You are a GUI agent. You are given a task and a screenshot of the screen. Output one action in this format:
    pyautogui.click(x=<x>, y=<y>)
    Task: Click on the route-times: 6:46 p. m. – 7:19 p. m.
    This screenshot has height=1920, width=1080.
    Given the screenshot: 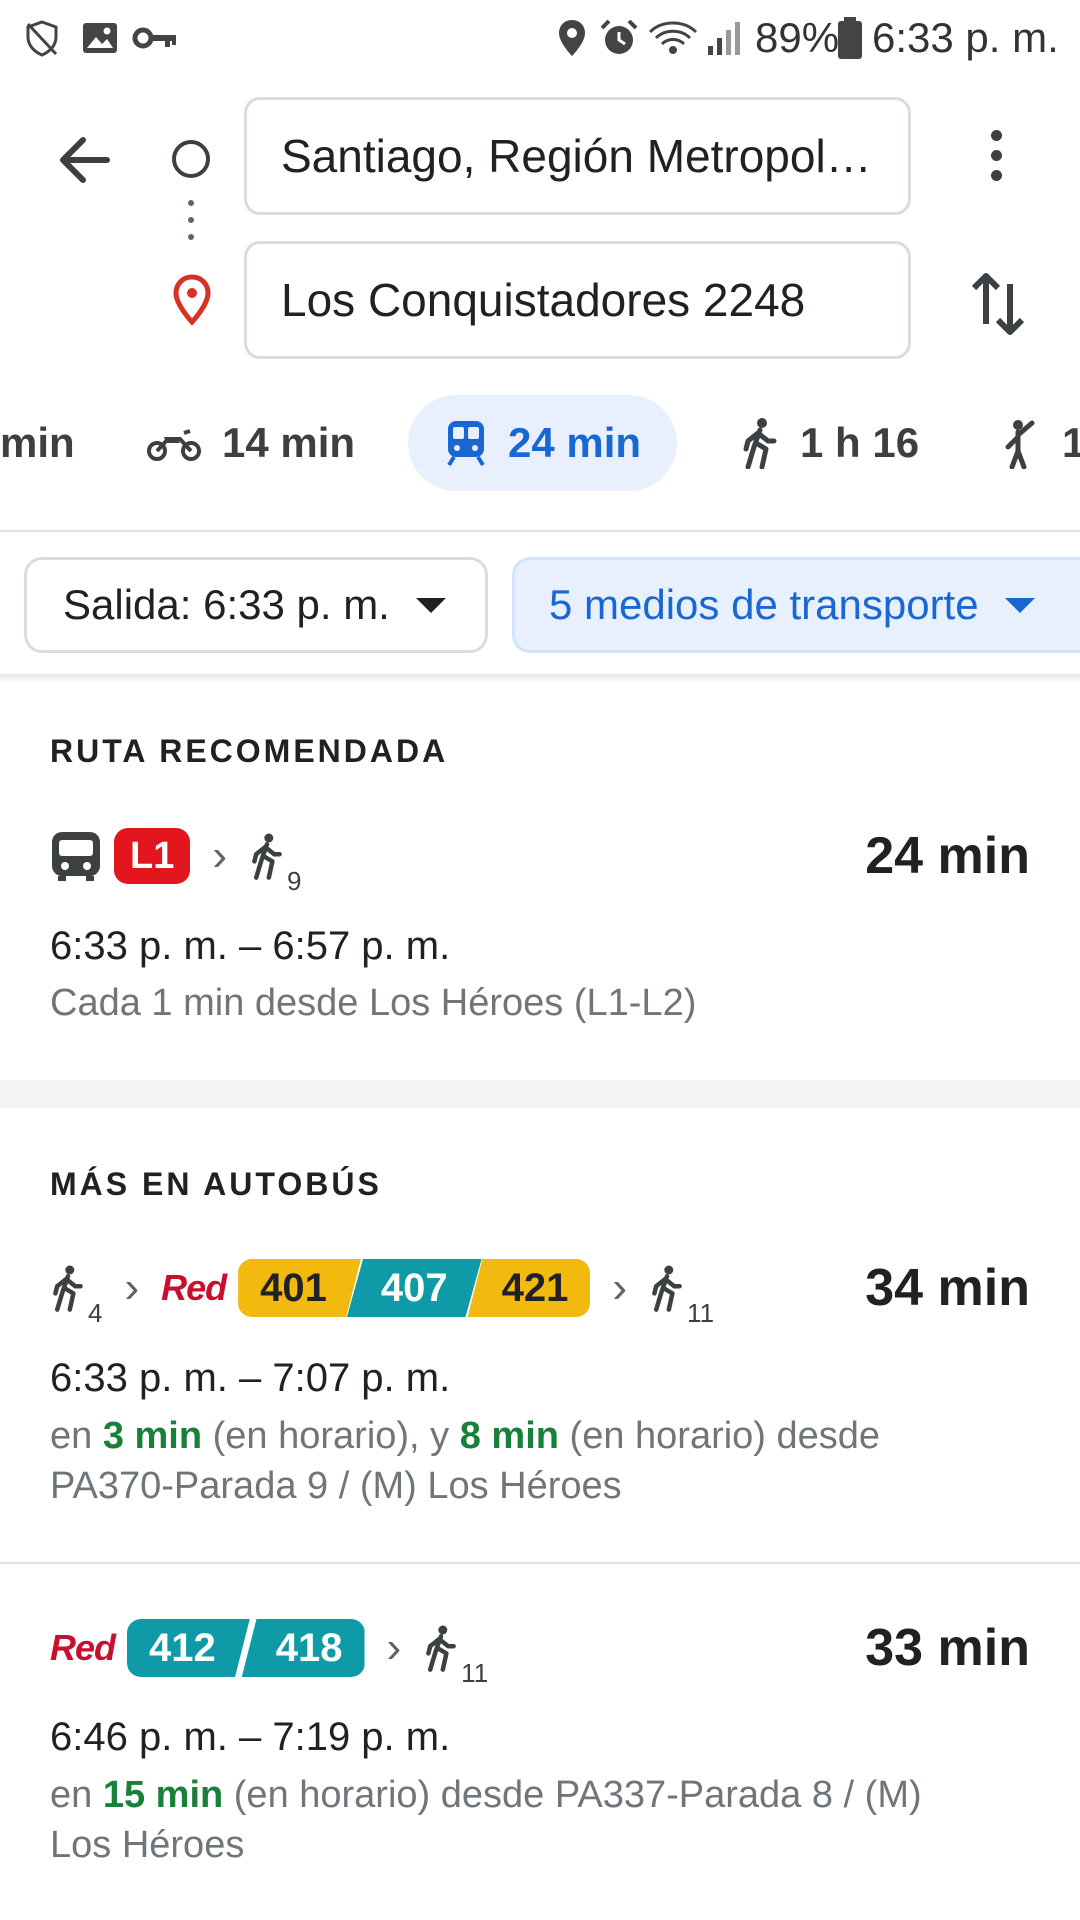 What is the action you would take?
    pyautogui.click(x=250, y=1737)
    